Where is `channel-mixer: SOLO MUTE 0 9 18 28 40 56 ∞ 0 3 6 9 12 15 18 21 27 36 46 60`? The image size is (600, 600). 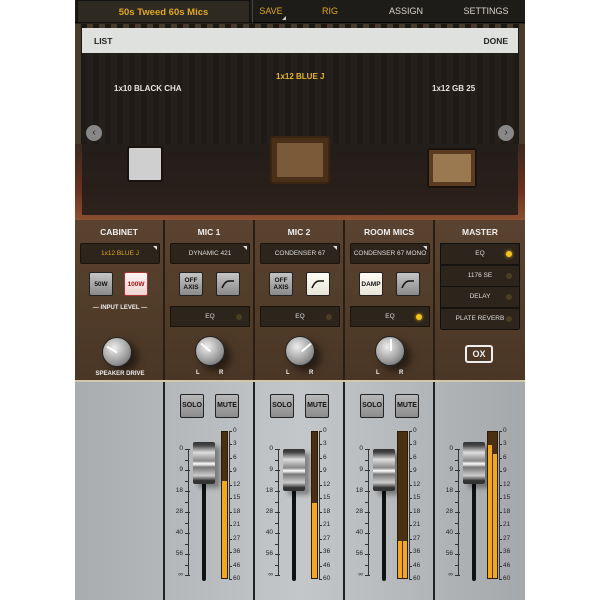 channel-mixer: SOLO MUTE 0 9 18 28 40 56 ∞ 0 3 6 9 12 15 18 21 27 36 46 60 is located at coordinates (390, 491).